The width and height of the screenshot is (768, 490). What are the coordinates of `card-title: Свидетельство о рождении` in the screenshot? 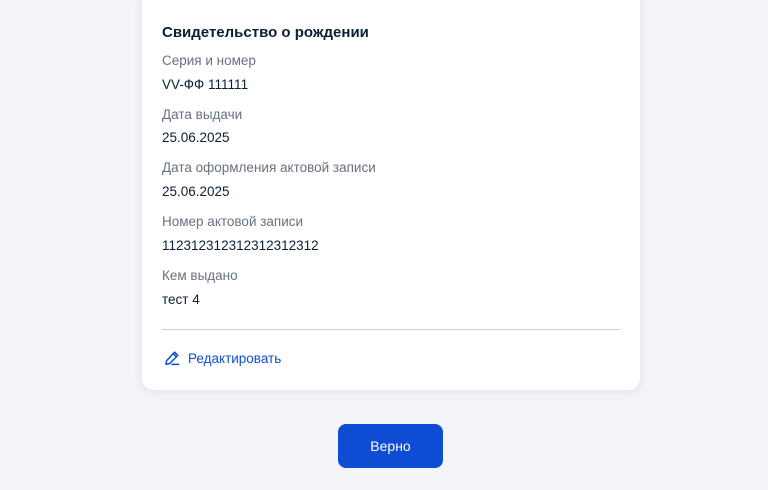 It's located at (265, 32).